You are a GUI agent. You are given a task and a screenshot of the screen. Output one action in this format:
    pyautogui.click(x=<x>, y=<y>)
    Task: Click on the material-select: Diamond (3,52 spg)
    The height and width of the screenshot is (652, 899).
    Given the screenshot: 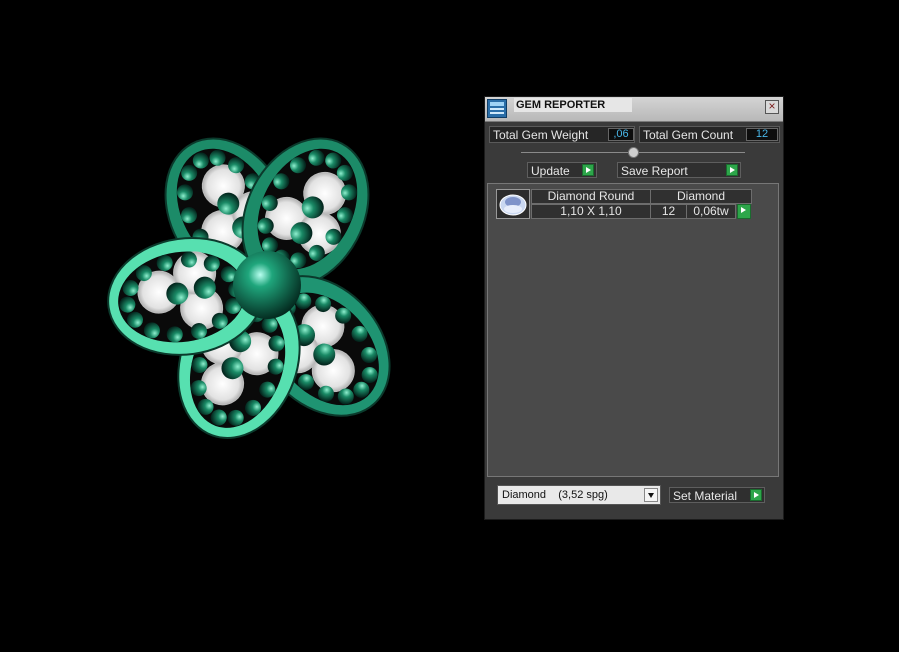 What is the action you would take?
    pyautogui.click(x=579, y=495)
    